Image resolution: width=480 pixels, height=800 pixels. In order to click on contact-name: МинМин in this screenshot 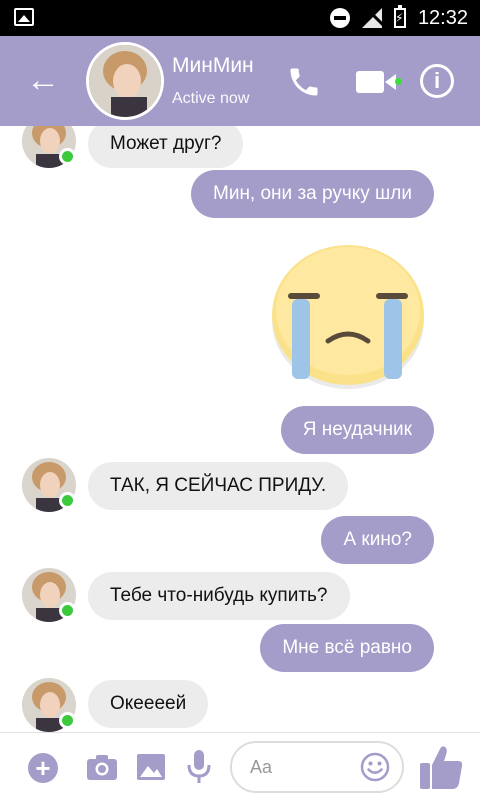, I will do `click(213, 66)`.